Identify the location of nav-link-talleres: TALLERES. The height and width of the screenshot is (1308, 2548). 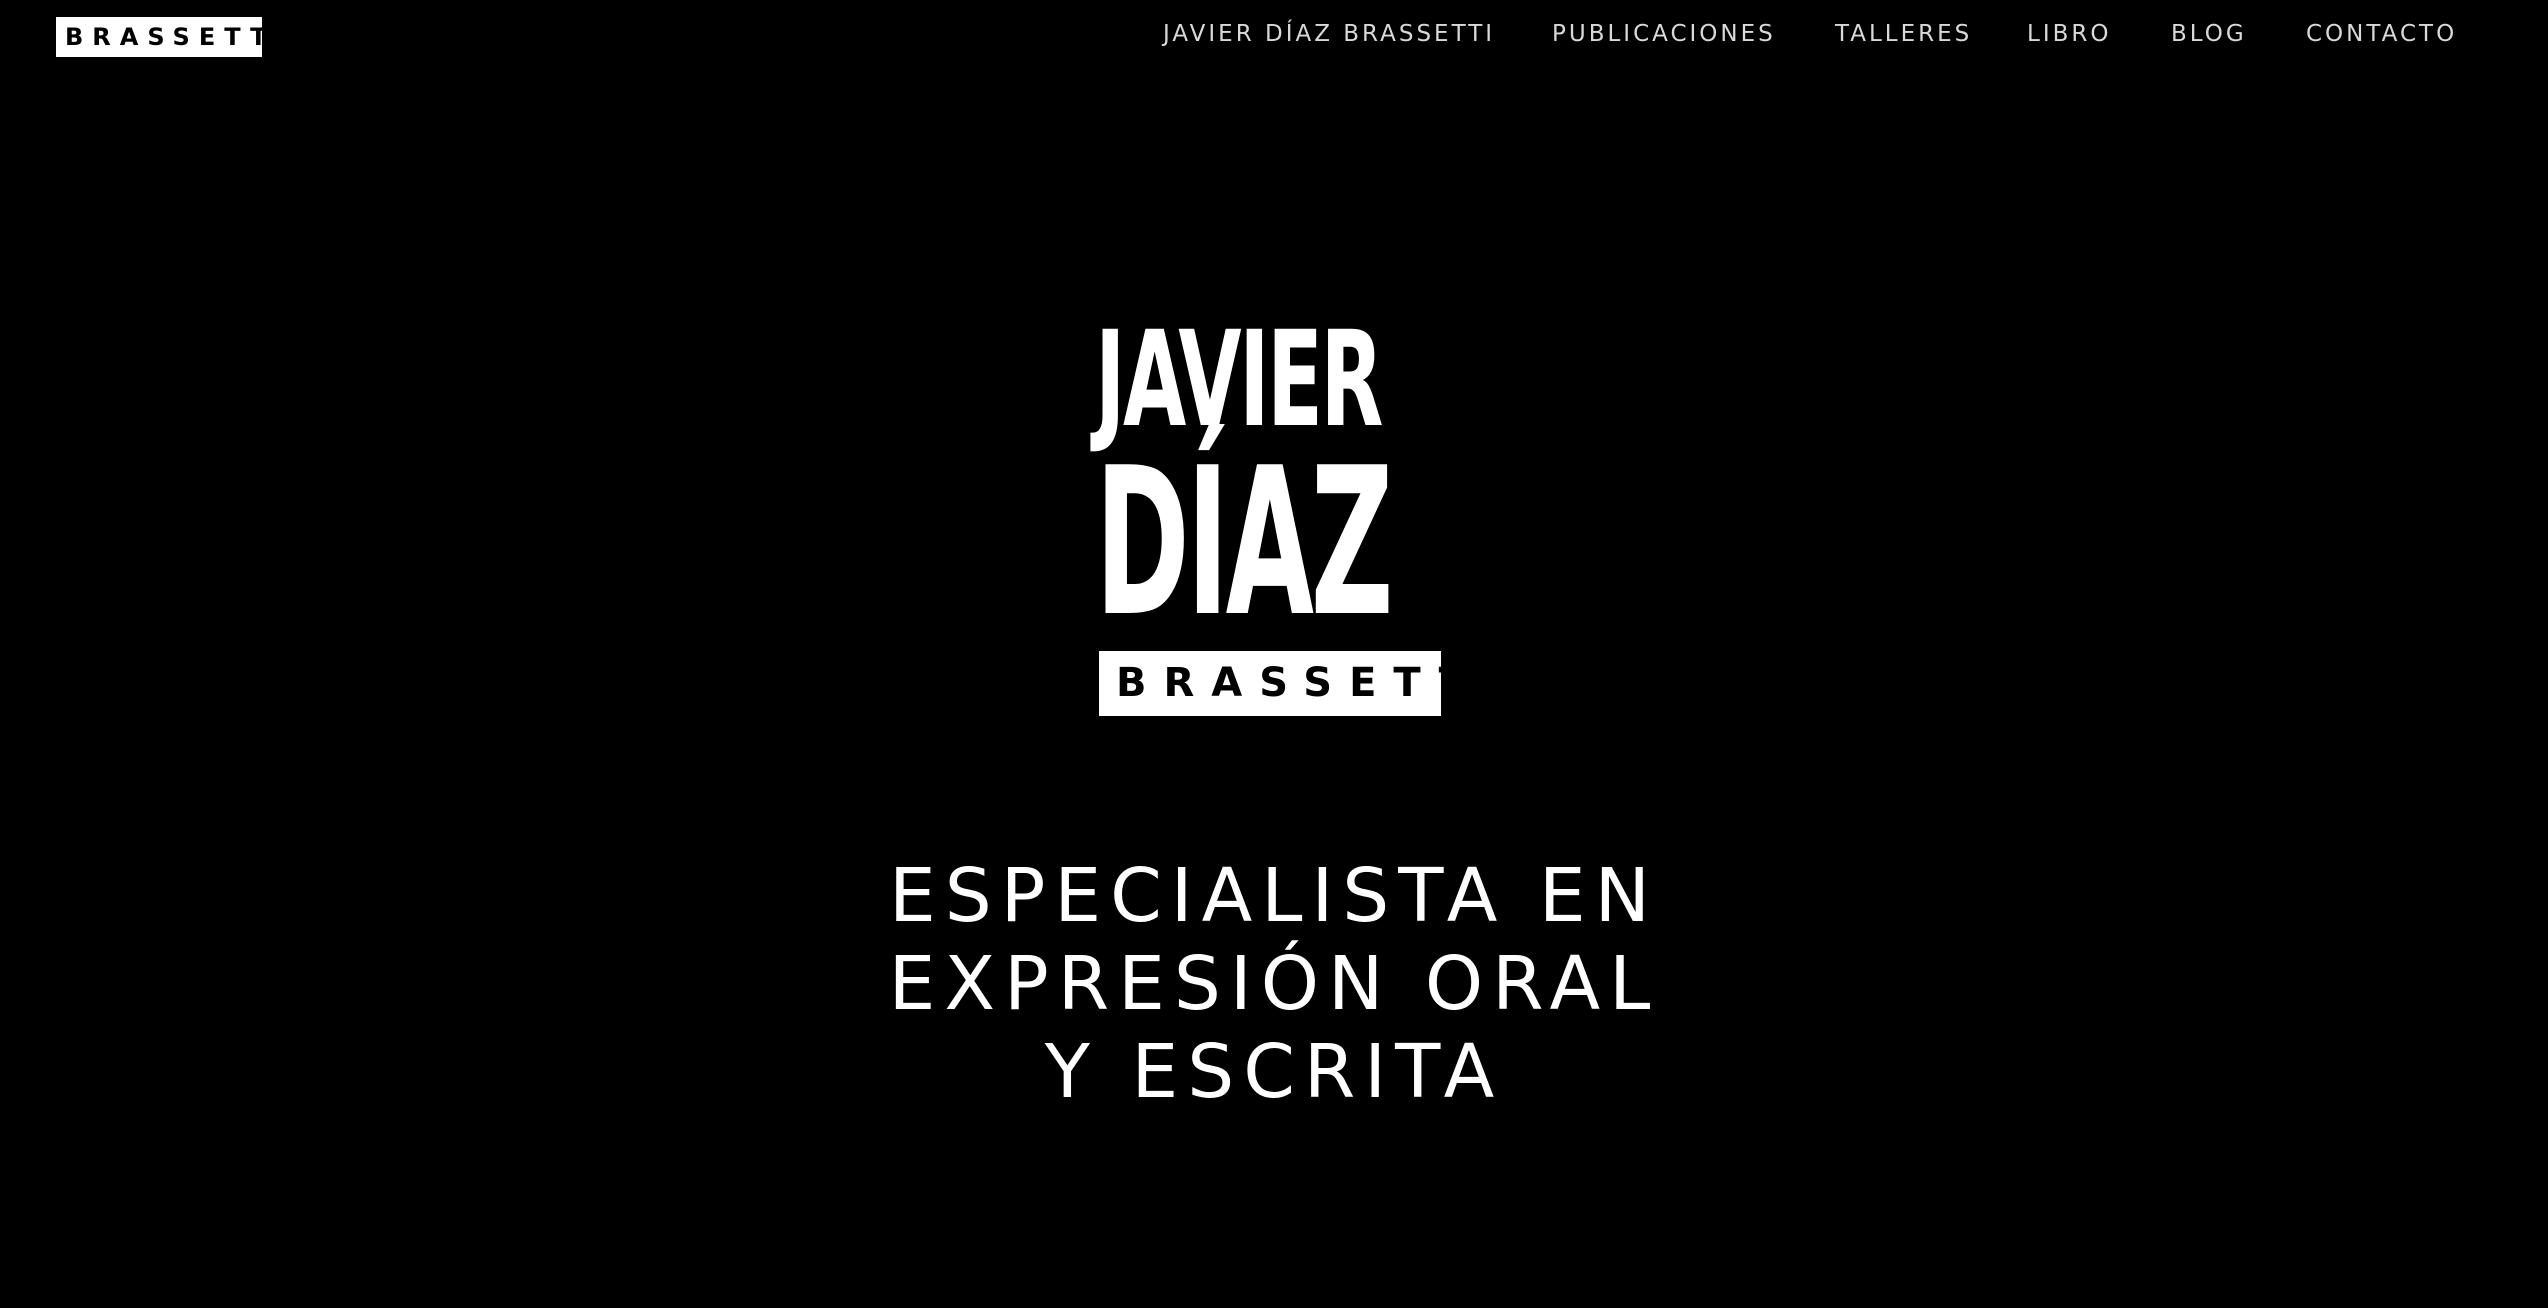
(1903, 34).